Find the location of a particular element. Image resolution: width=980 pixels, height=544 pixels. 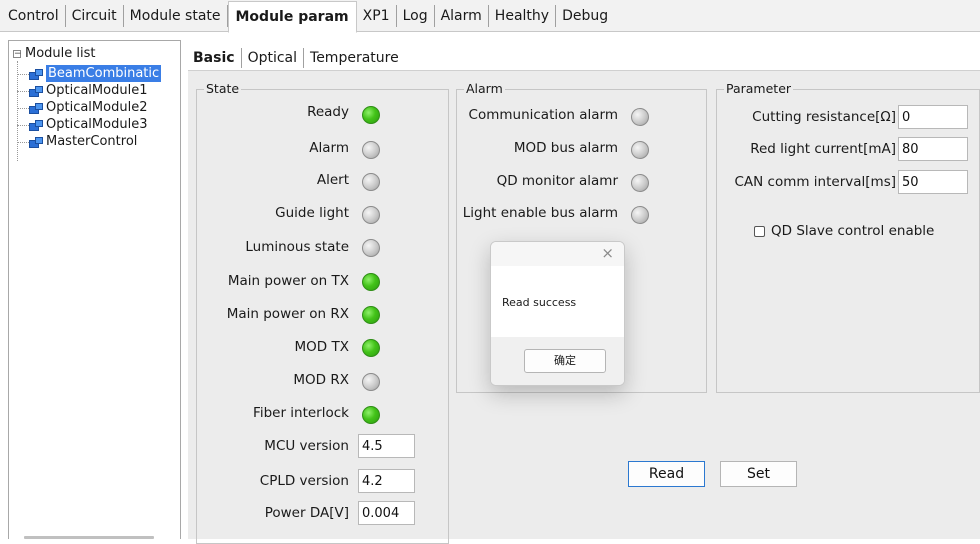

dialog-message: Read success is located at coordinates (539, 302).